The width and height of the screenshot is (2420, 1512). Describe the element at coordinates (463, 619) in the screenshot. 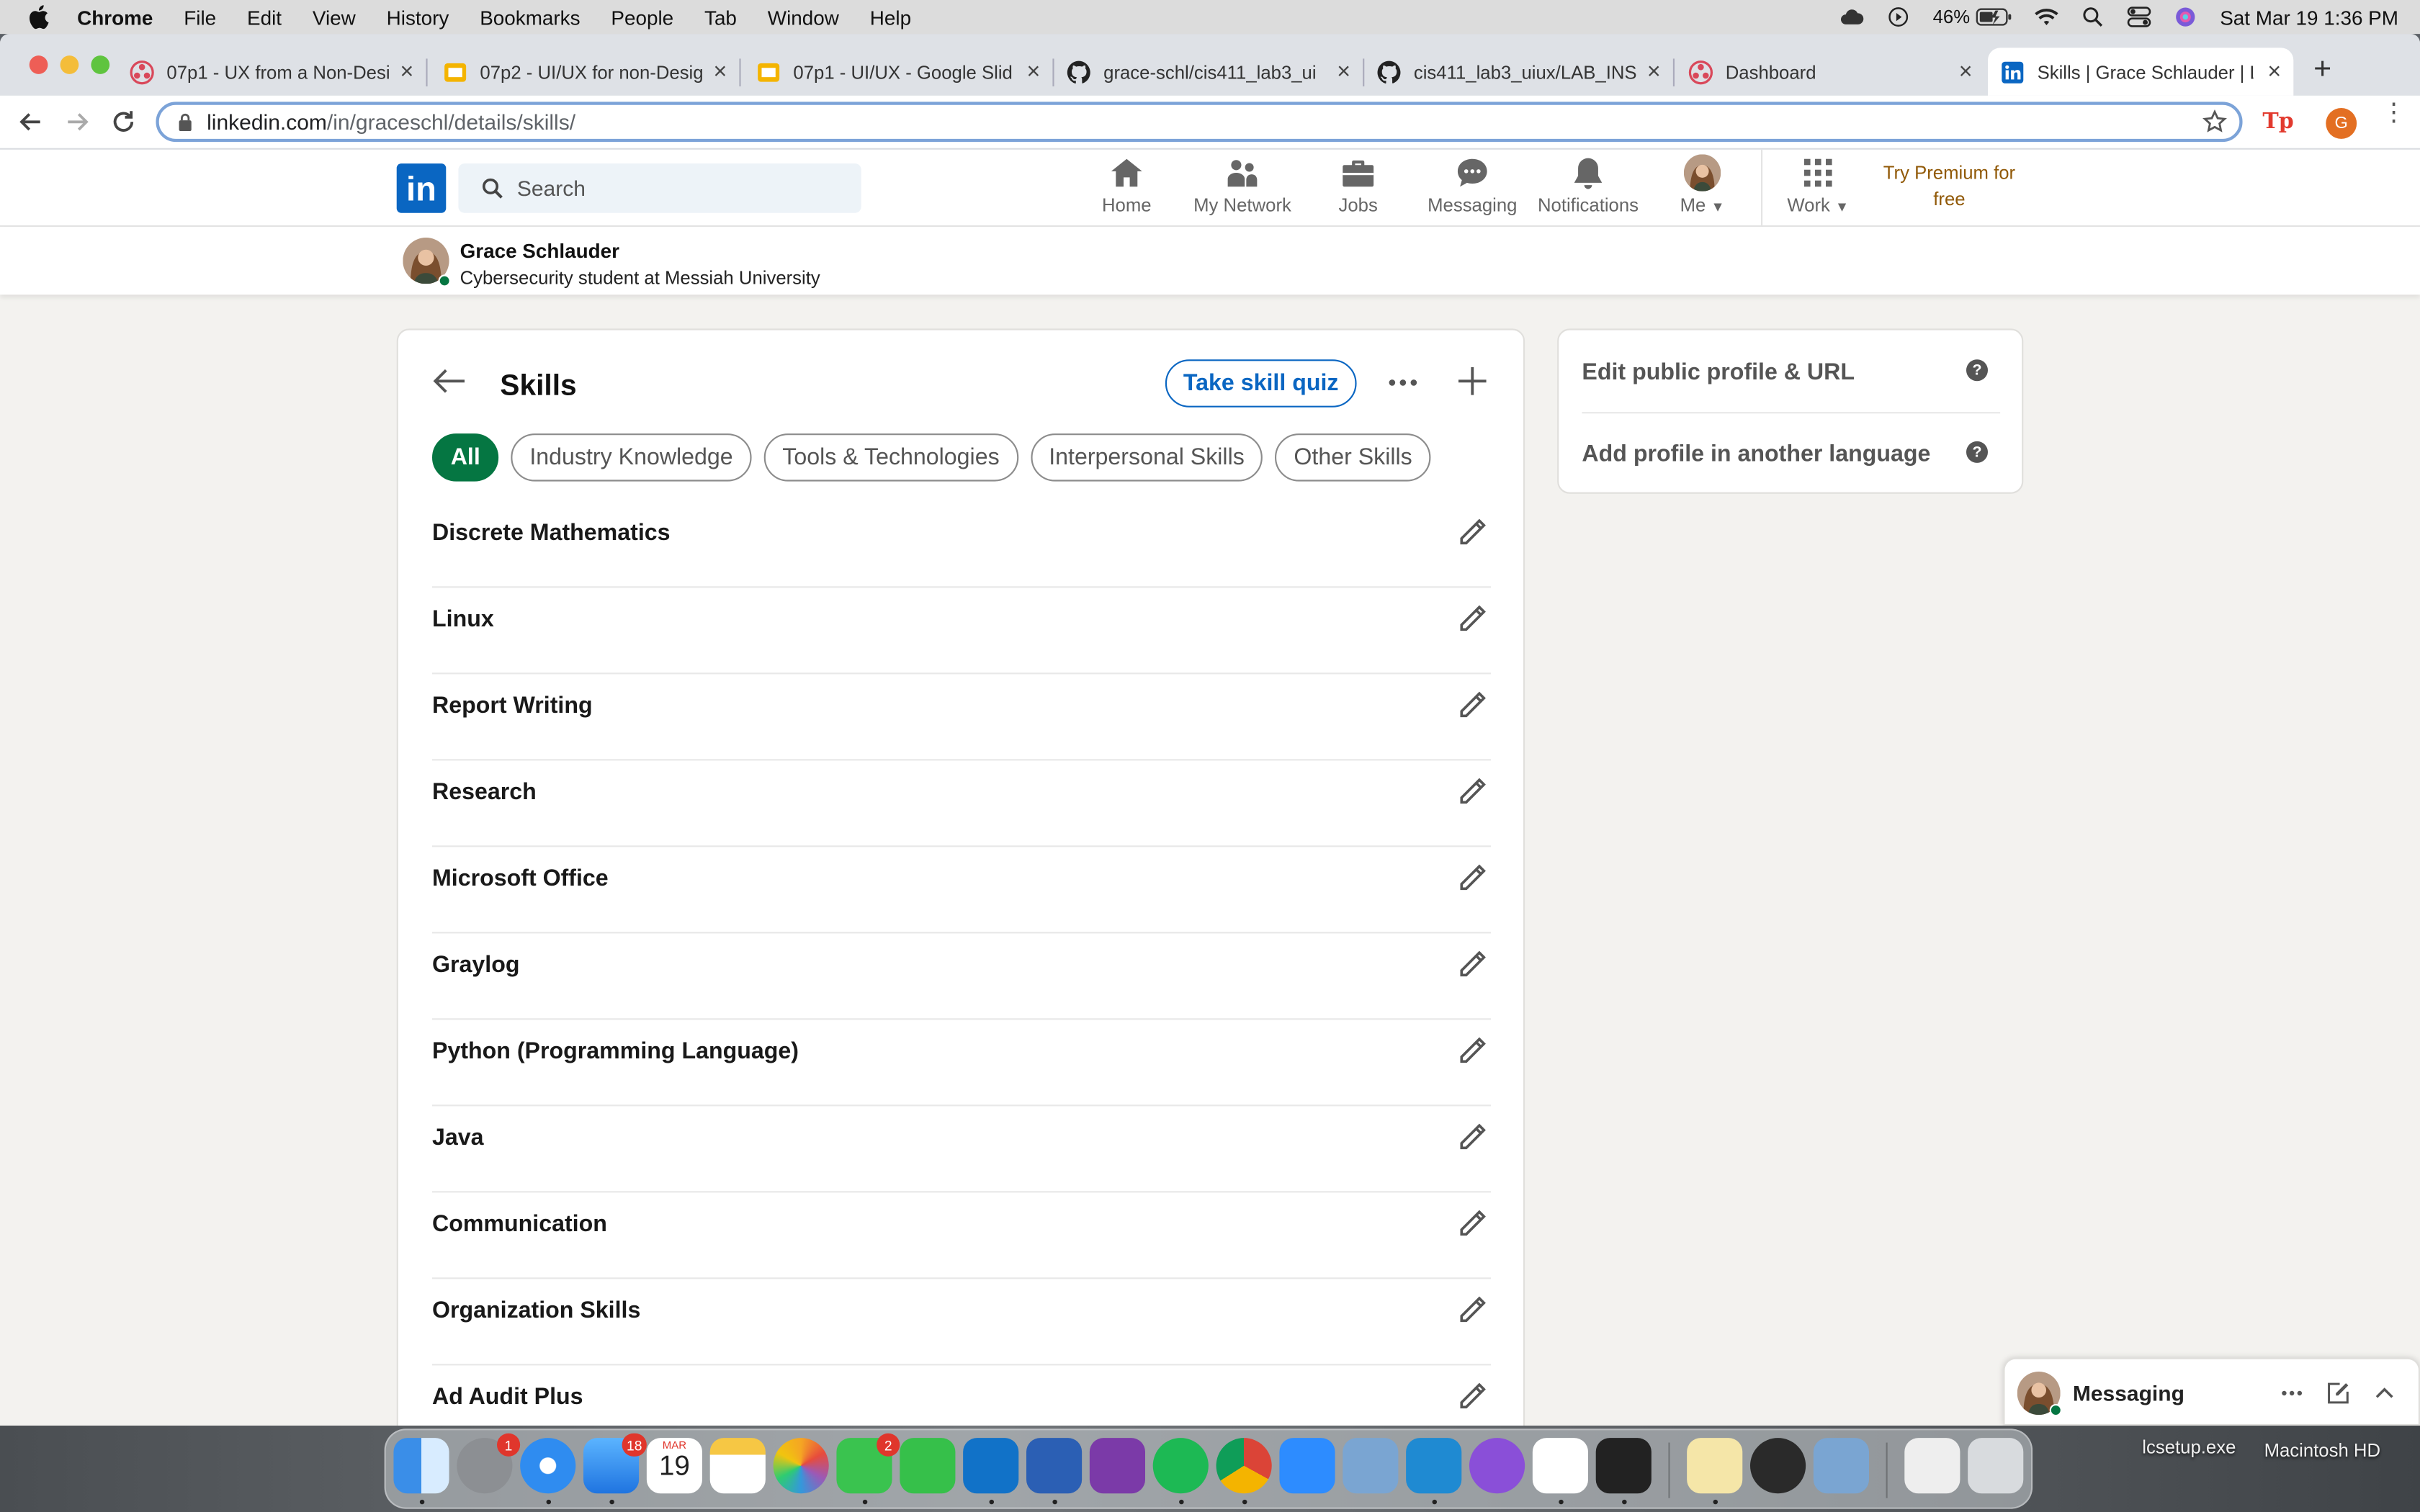

I see `skill-name: Linux` at that location.